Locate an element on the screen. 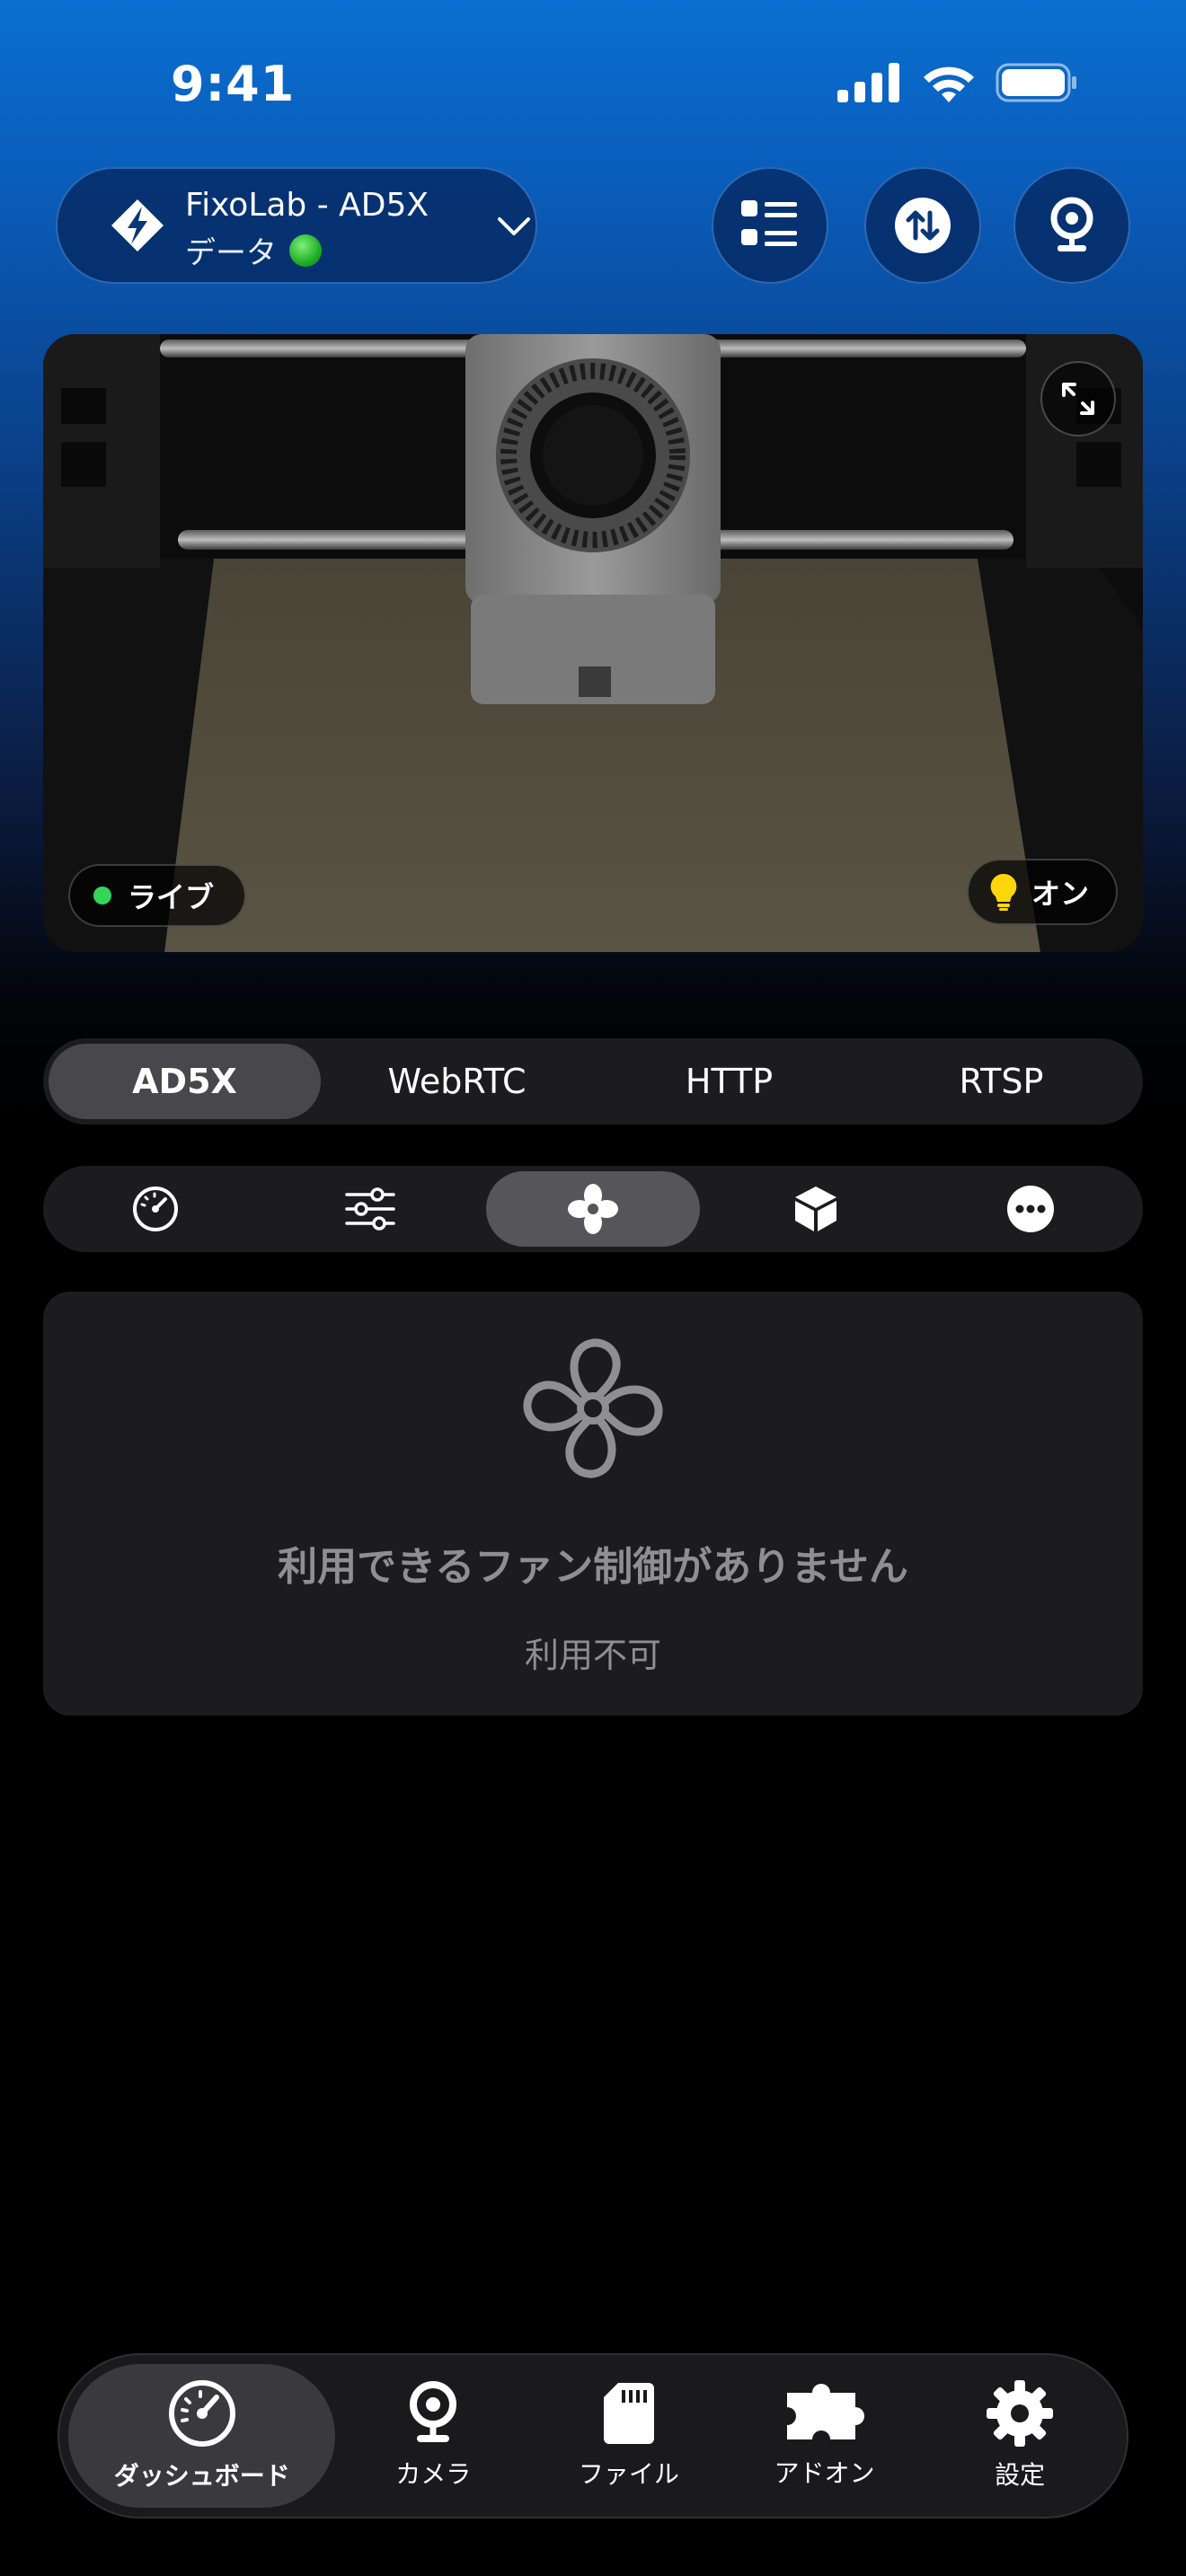  tab-label: カメラ is located at coordinates (433, 2474).